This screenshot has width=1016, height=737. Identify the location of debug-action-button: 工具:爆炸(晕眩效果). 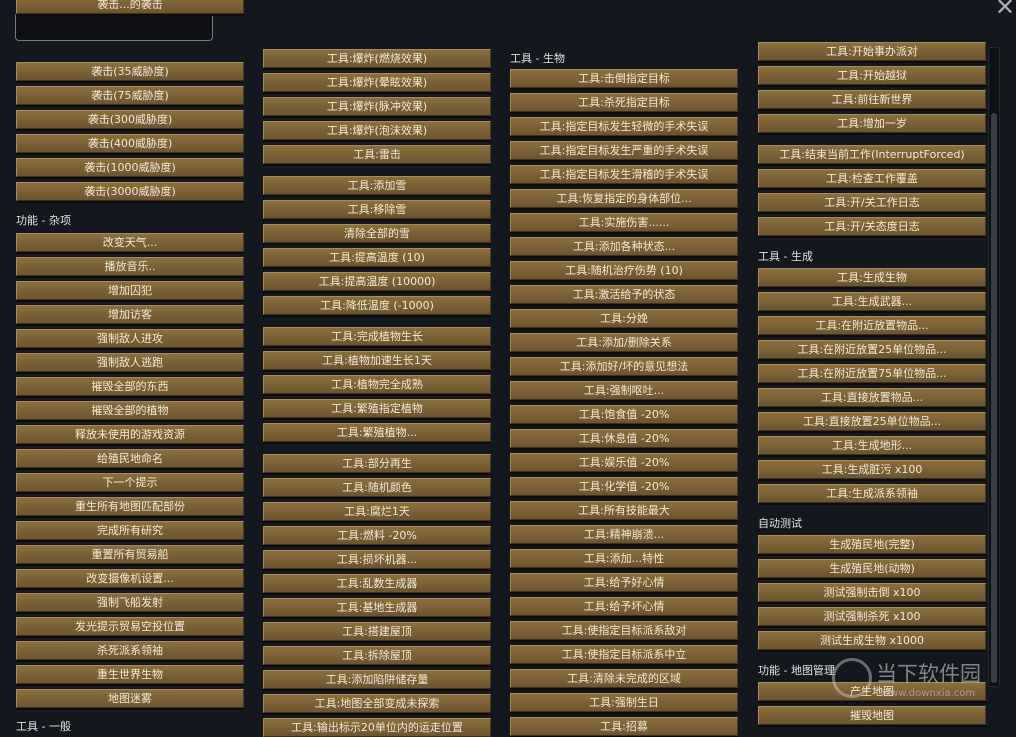
(377, 82).